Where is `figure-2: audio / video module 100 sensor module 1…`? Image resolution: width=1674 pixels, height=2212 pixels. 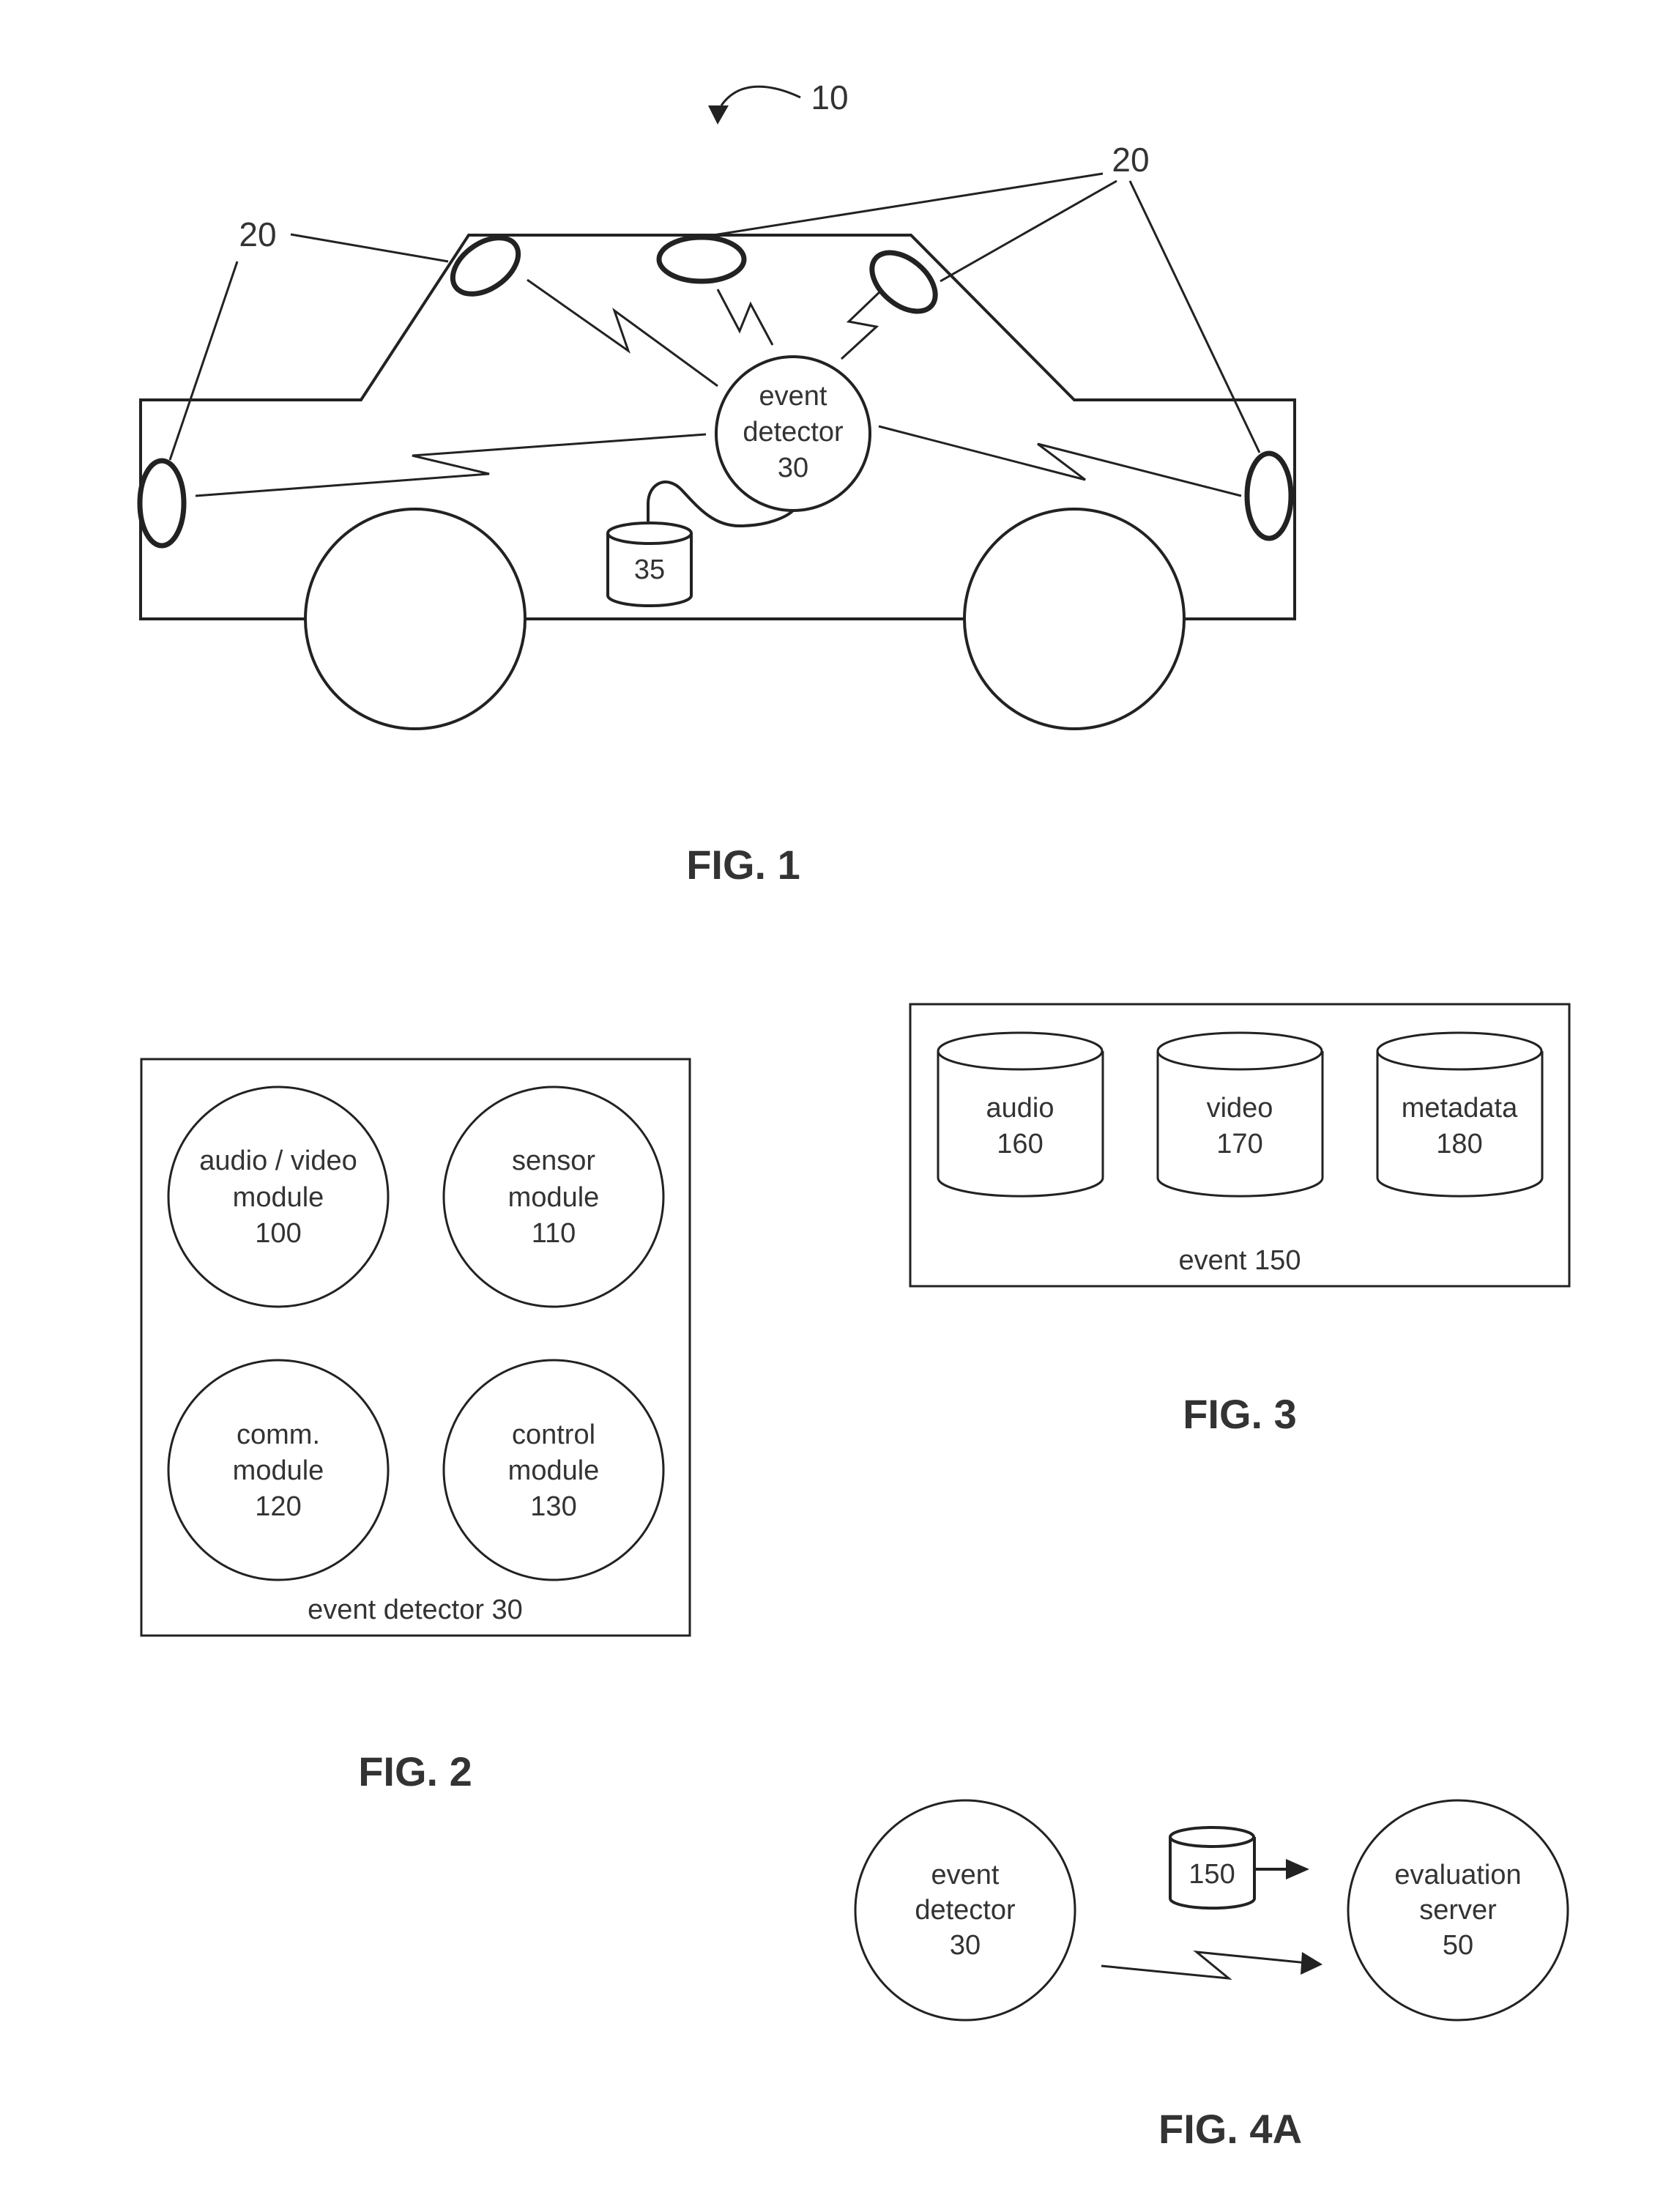
figure-2: audio / video module 100 sensor module 1… is located at coordinates (415, 1426).